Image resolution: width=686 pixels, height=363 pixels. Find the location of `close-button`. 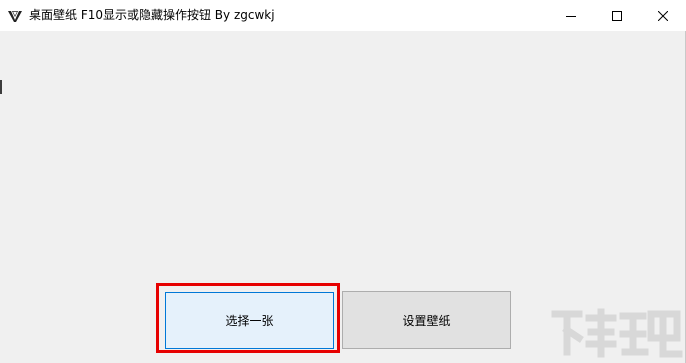

close-button is located at coordinates (663, 15).